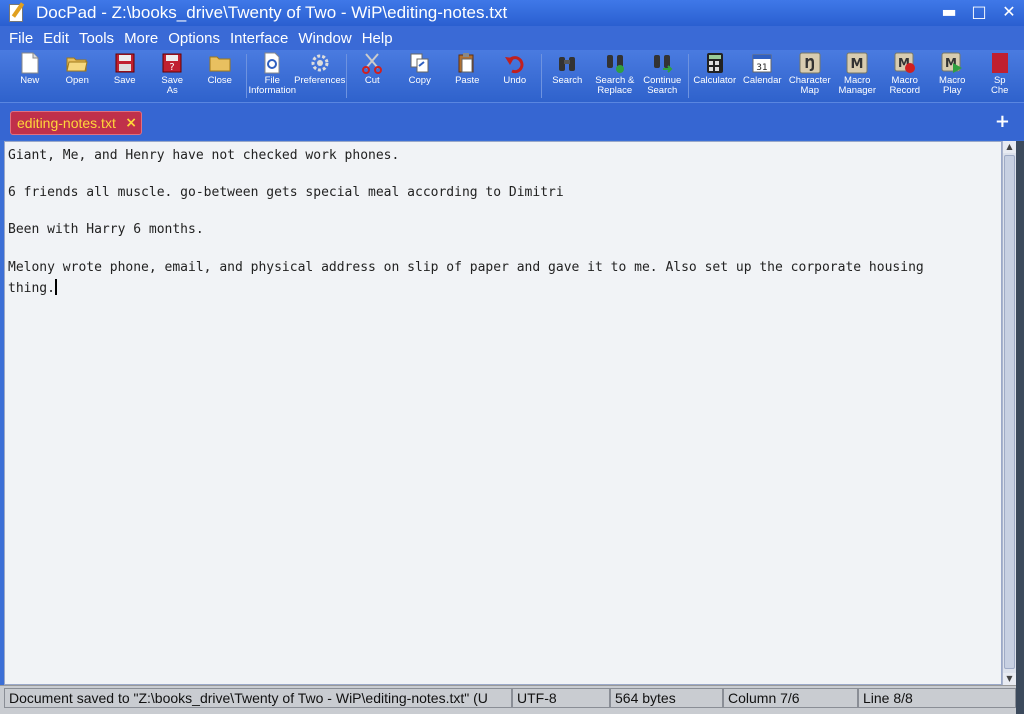 The width and height of the screenshot is (1024, 714). Describe the element at coordinates (141, 38) in the screenshot. I see `menu-more: More` at that location.